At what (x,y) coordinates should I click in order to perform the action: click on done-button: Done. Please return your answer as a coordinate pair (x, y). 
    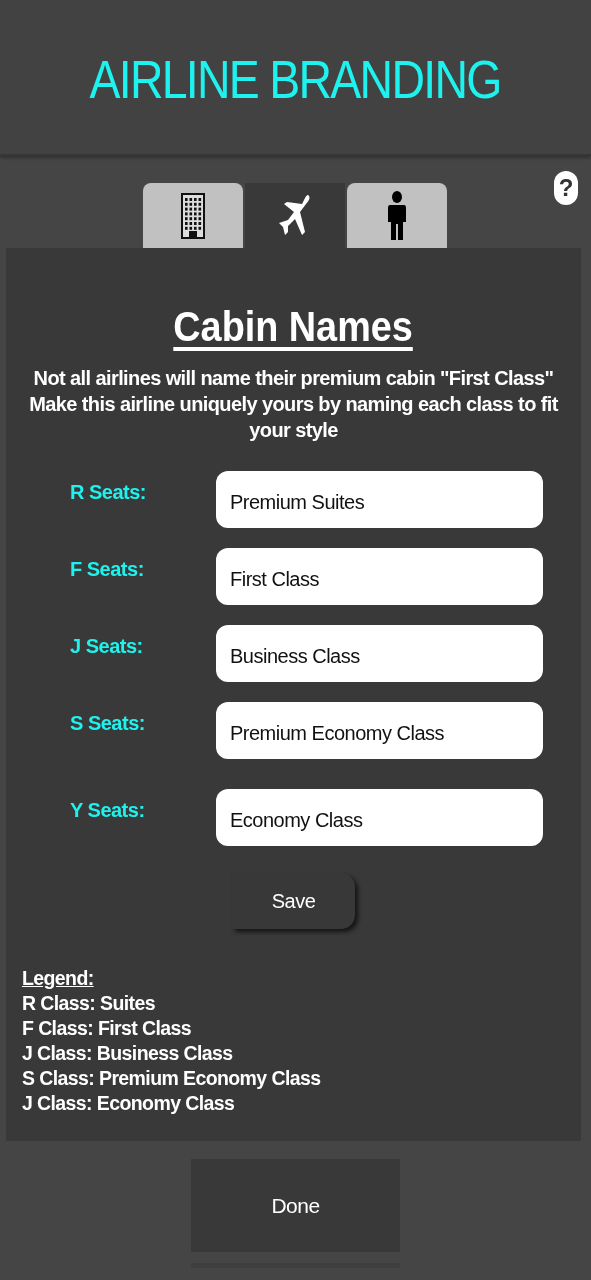
    Looking at the image, I should click on (295, 1205).